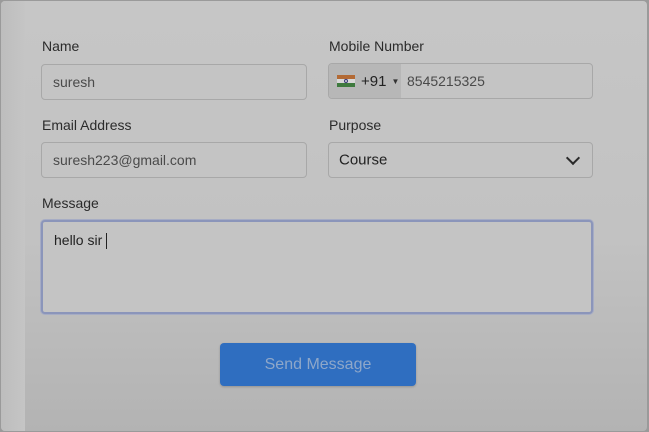 This screenshot has height=432, width=649. What do you see at coordinates (61, 46) in the screenshot?
I see `name-label: Name` at bounding box center [61, 46].